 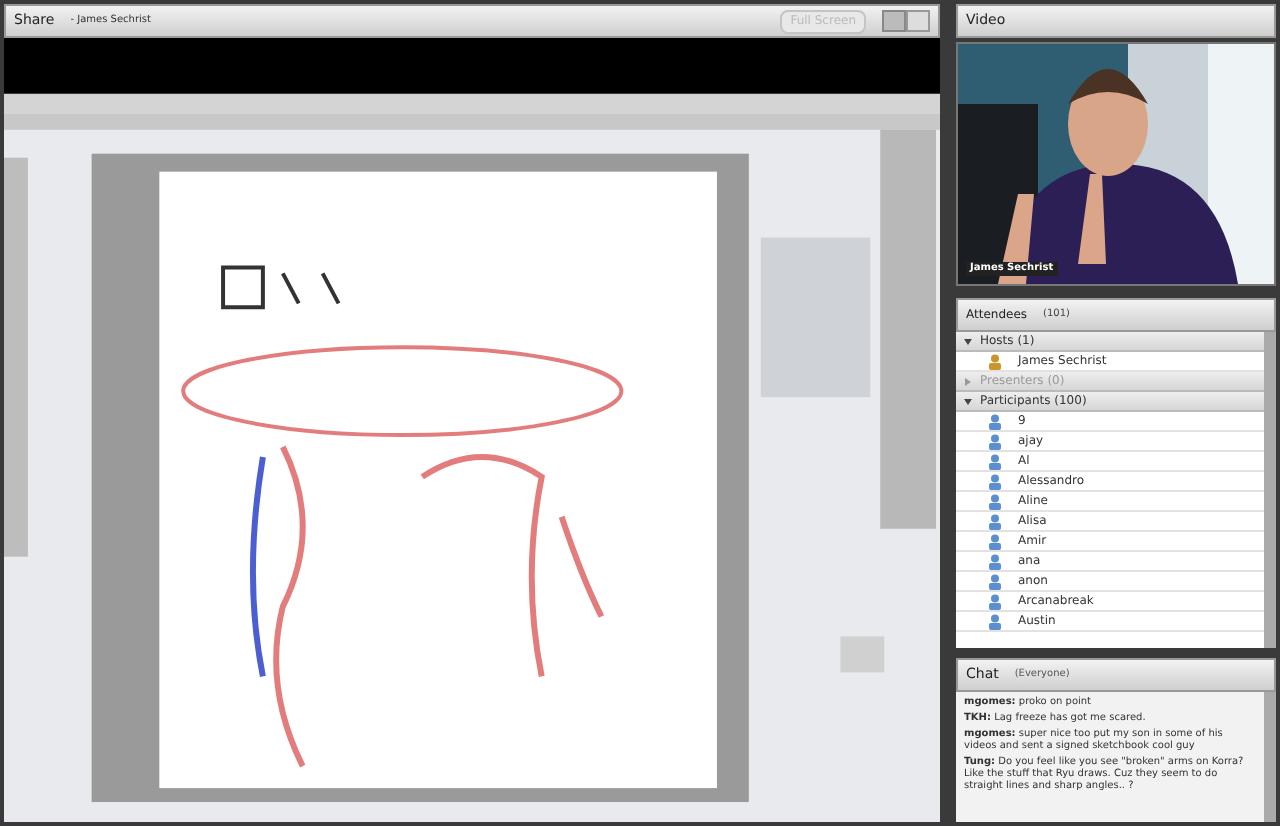 What do you see at coordinates (906, 21) in the screenshot?
I see `layout-icon` at bounding box center [906, 21].